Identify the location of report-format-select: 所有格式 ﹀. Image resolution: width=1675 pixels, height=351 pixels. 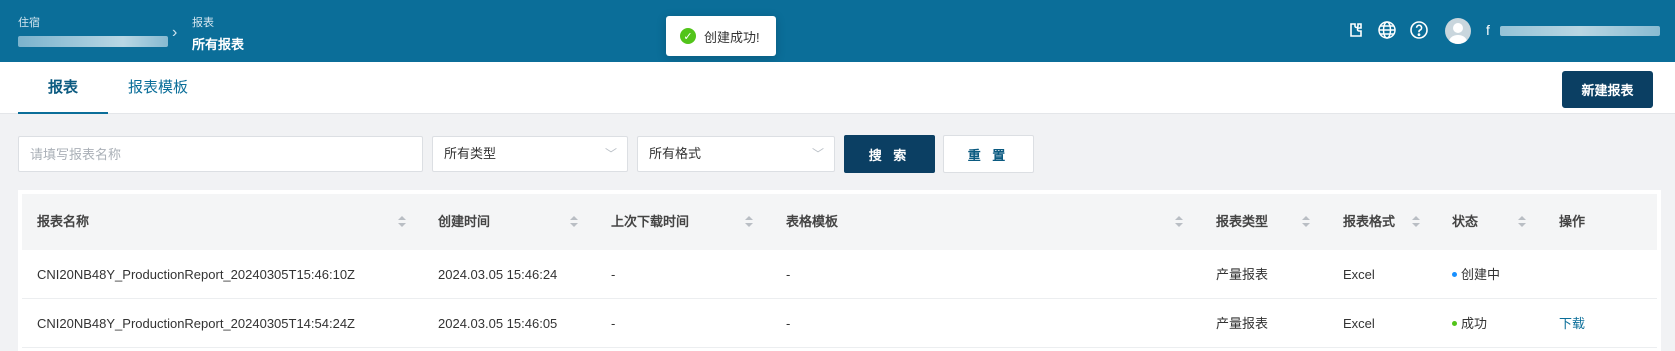
(736, 154).